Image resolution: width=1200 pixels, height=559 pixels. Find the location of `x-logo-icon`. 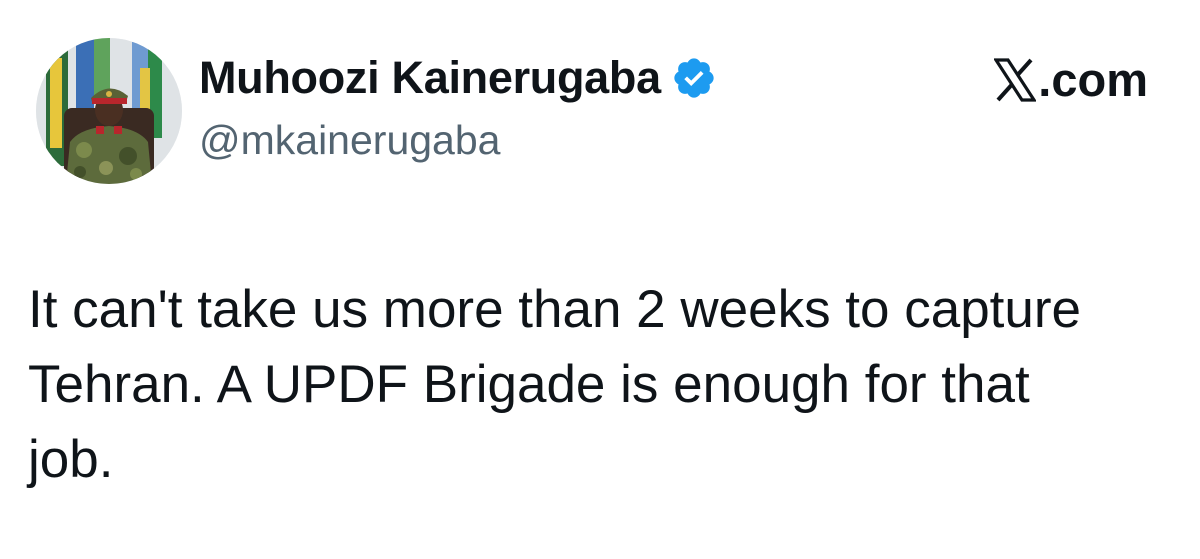

x-logo-icon is located at coordinates (1015, 79).